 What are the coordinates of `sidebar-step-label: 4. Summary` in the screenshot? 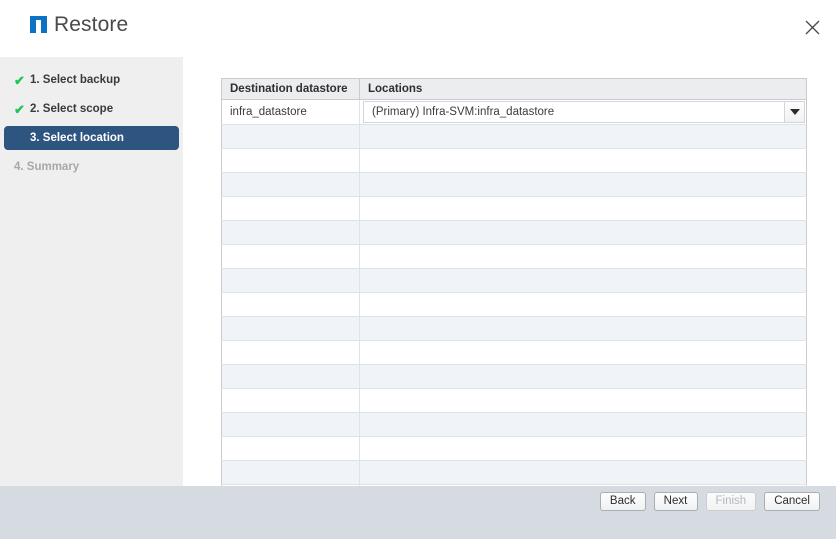 It's located at (47, 167).